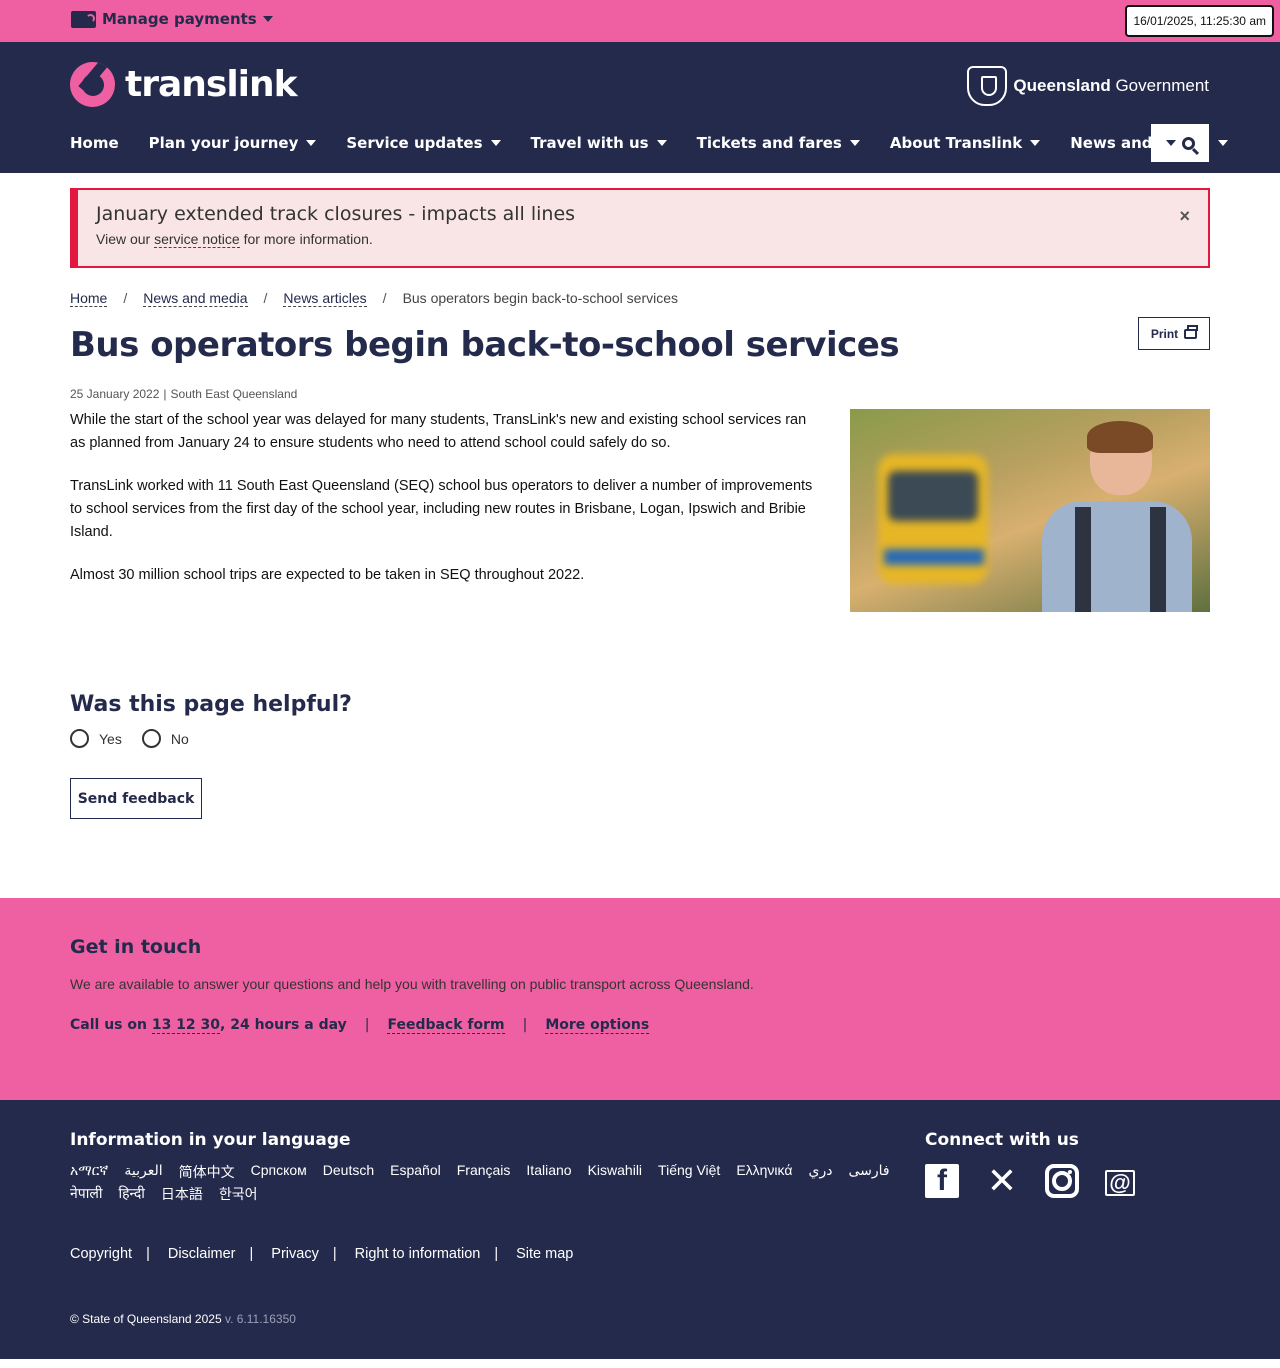 Image resolution: width=1280 pixels, height=1368 pixels. I want to click on article-date: 25 January 2022, so click(115, 394).